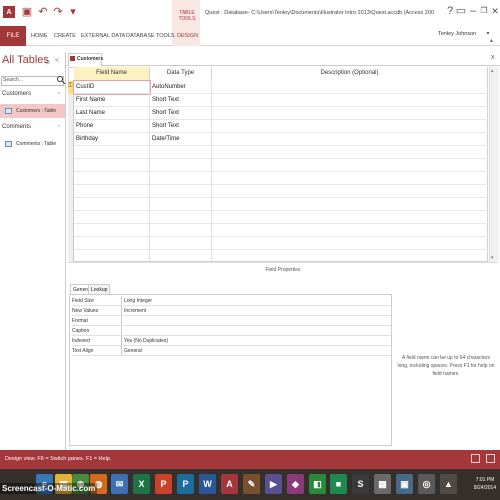 This screenshot has width=500, height=500. What do you see at coordinates (39, 36) in the screenshot?
I see `tab-home: HOME` at bounding box center [39, 36].